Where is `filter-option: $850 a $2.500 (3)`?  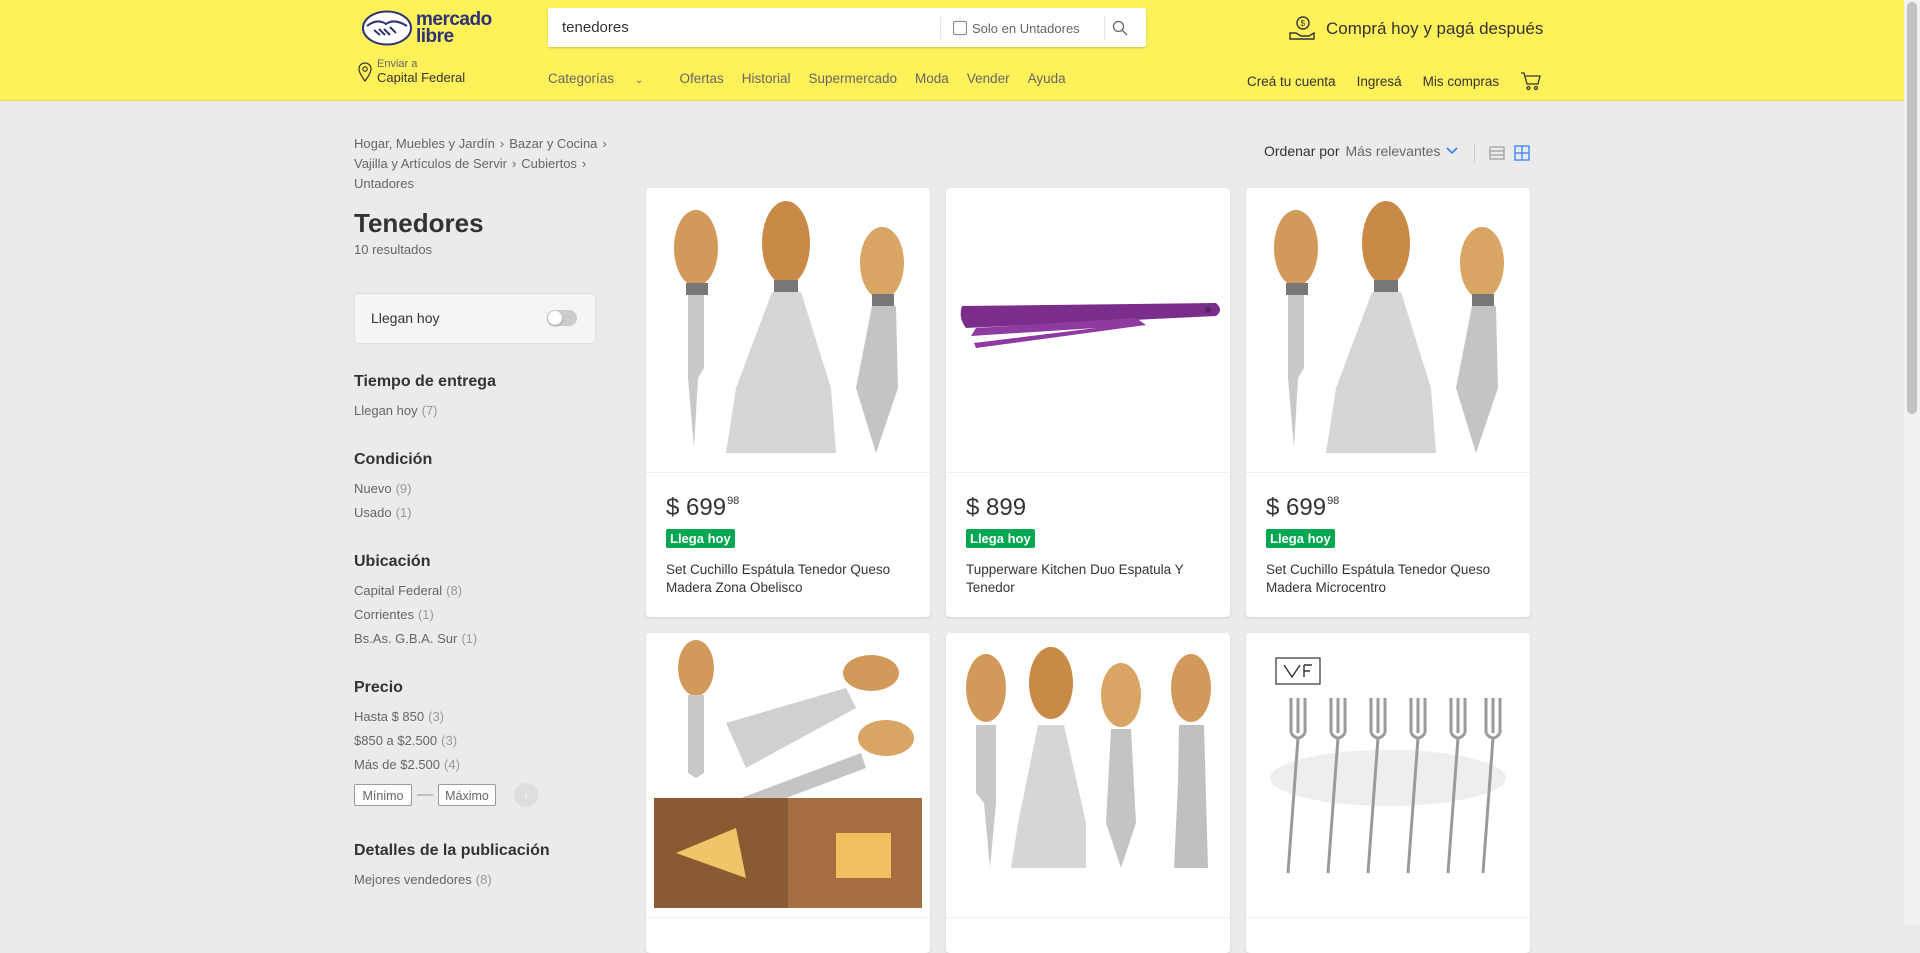
filter-option: $850 a $2.500 (3) is located at coordinates (446, 741).